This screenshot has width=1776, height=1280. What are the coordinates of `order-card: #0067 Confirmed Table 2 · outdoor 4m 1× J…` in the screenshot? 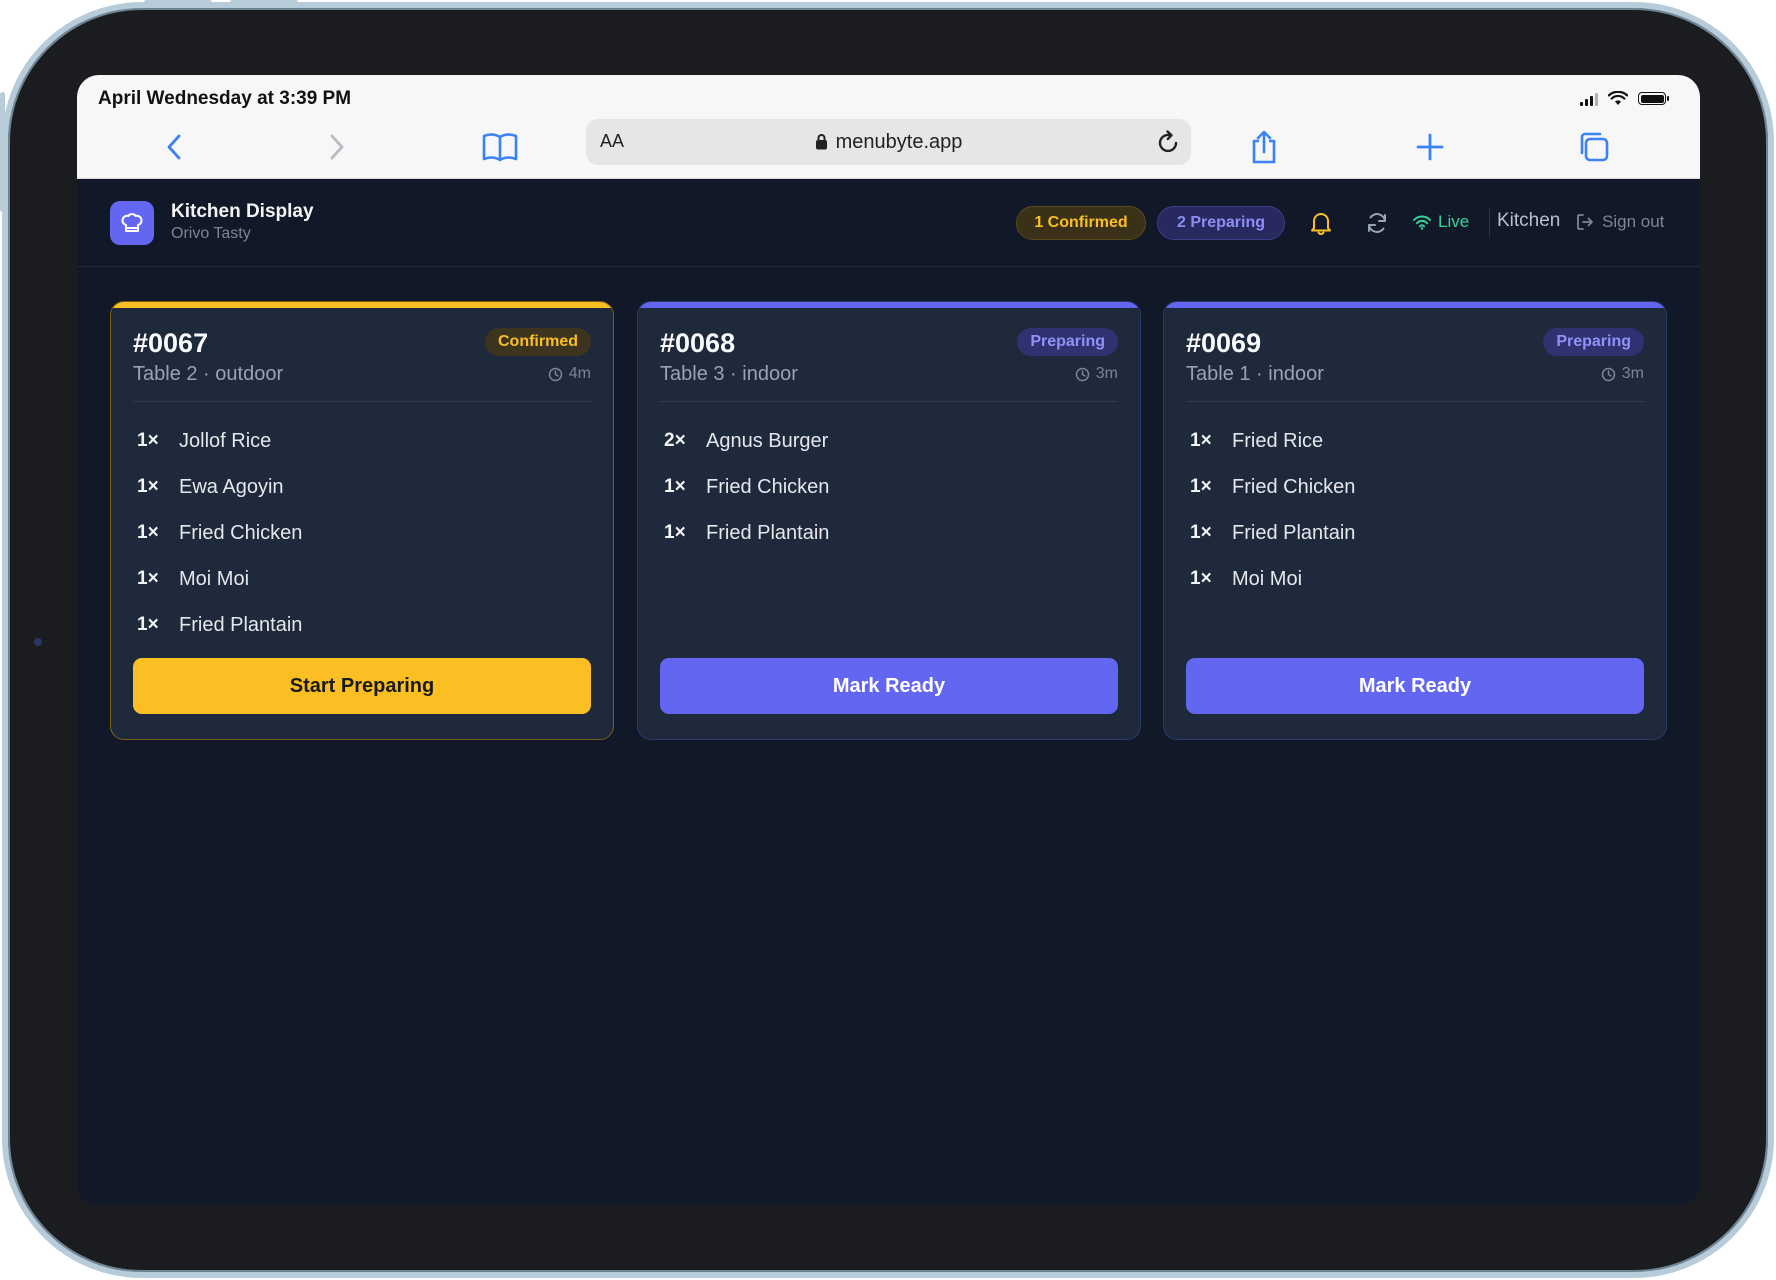 It's located at (362, 520).